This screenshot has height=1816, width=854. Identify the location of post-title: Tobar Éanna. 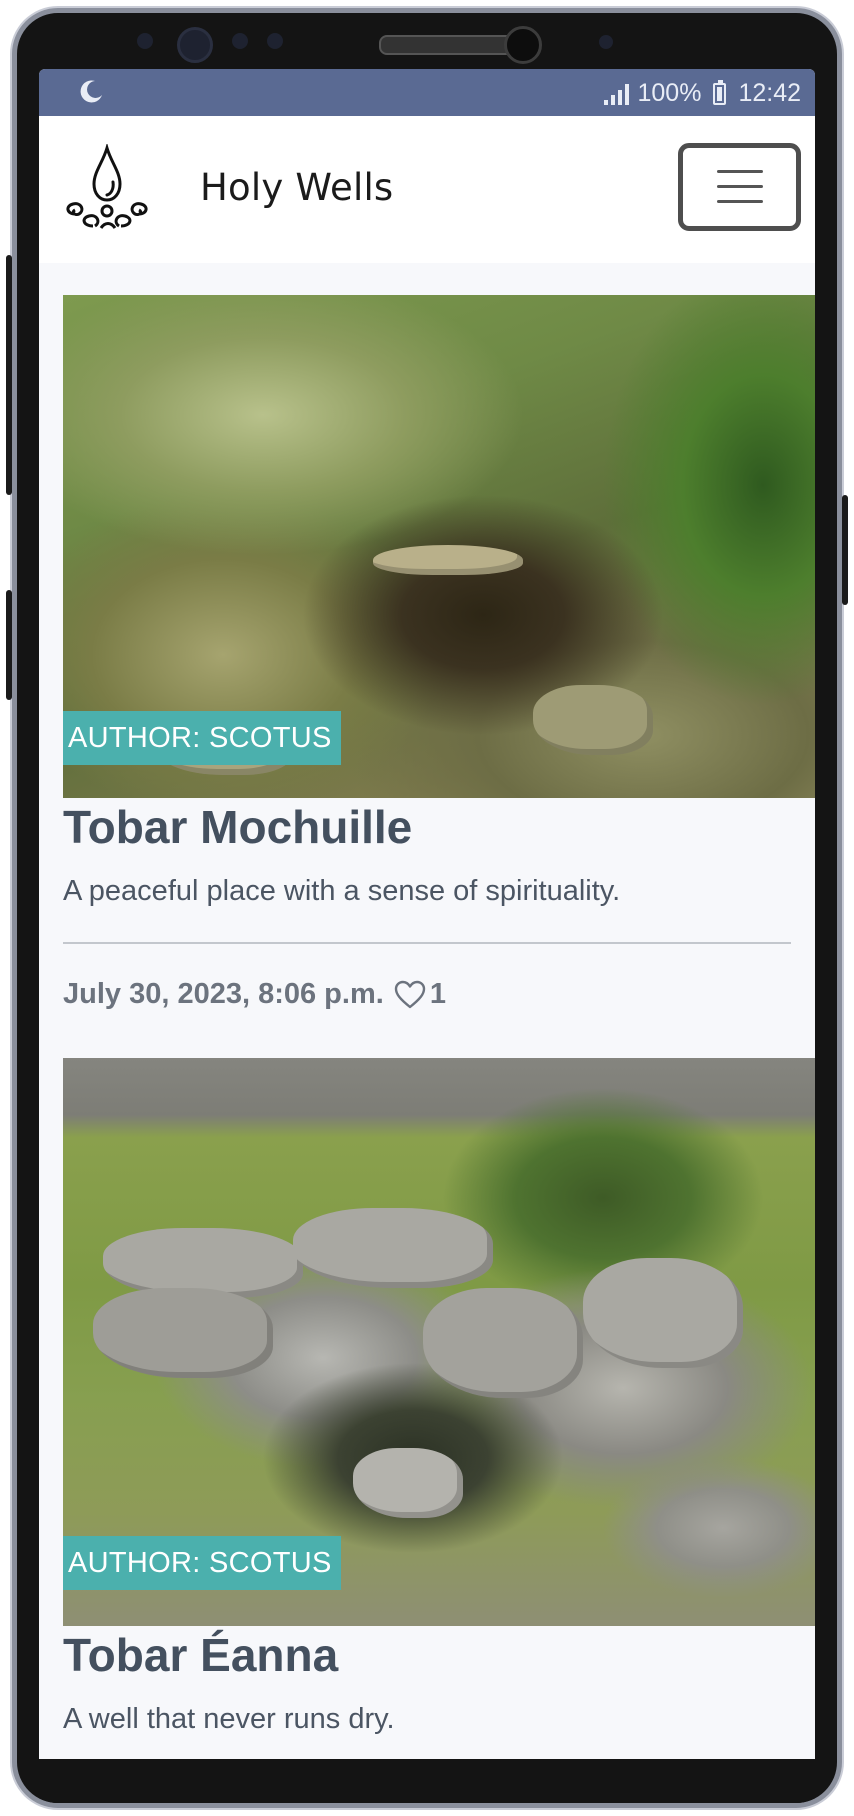
(427, 1655).